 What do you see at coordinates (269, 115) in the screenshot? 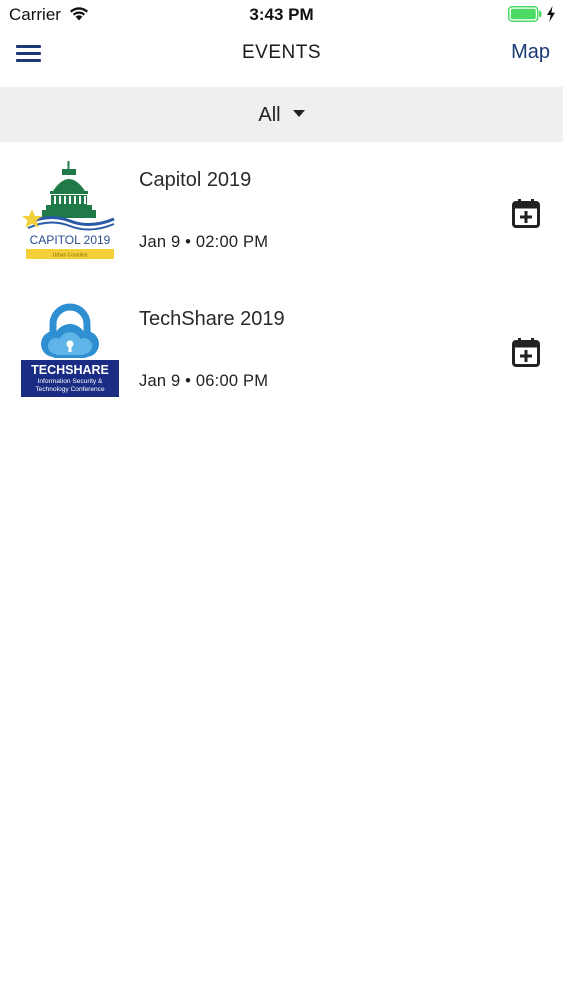
I see `filter-selected-value: All` at bounding box center [269, 115].